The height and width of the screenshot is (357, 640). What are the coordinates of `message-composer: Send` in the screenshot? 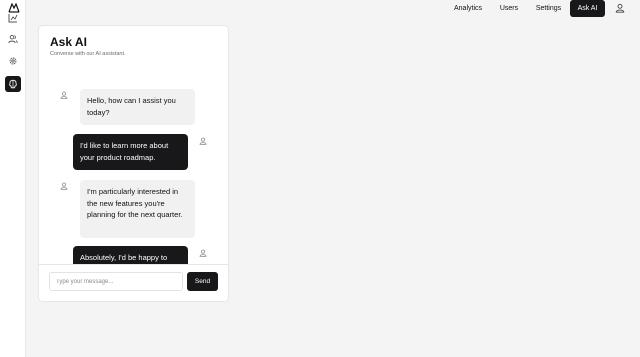 It's located at (133, 282).